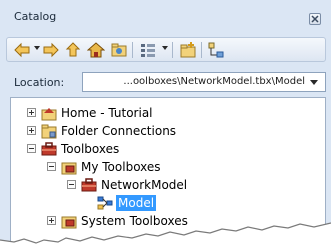 The image size is (331, 248). What do you see at coordinates (148, 50) in the screenshot?
I see `view-options-icon` at bounding box center [148, 50].